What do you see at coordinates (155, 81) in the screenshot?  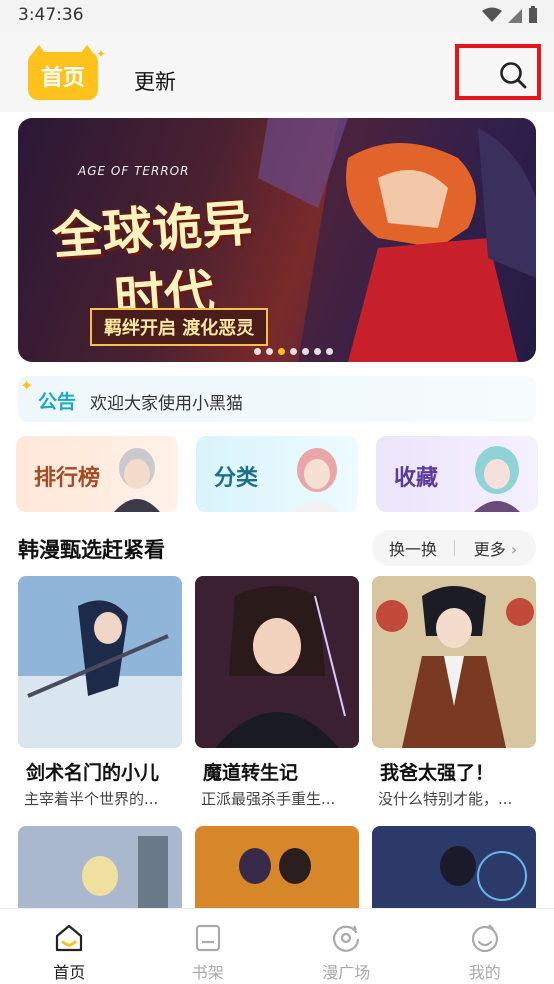 I see `tab-update: 更新` at bounding box center [155, 81].